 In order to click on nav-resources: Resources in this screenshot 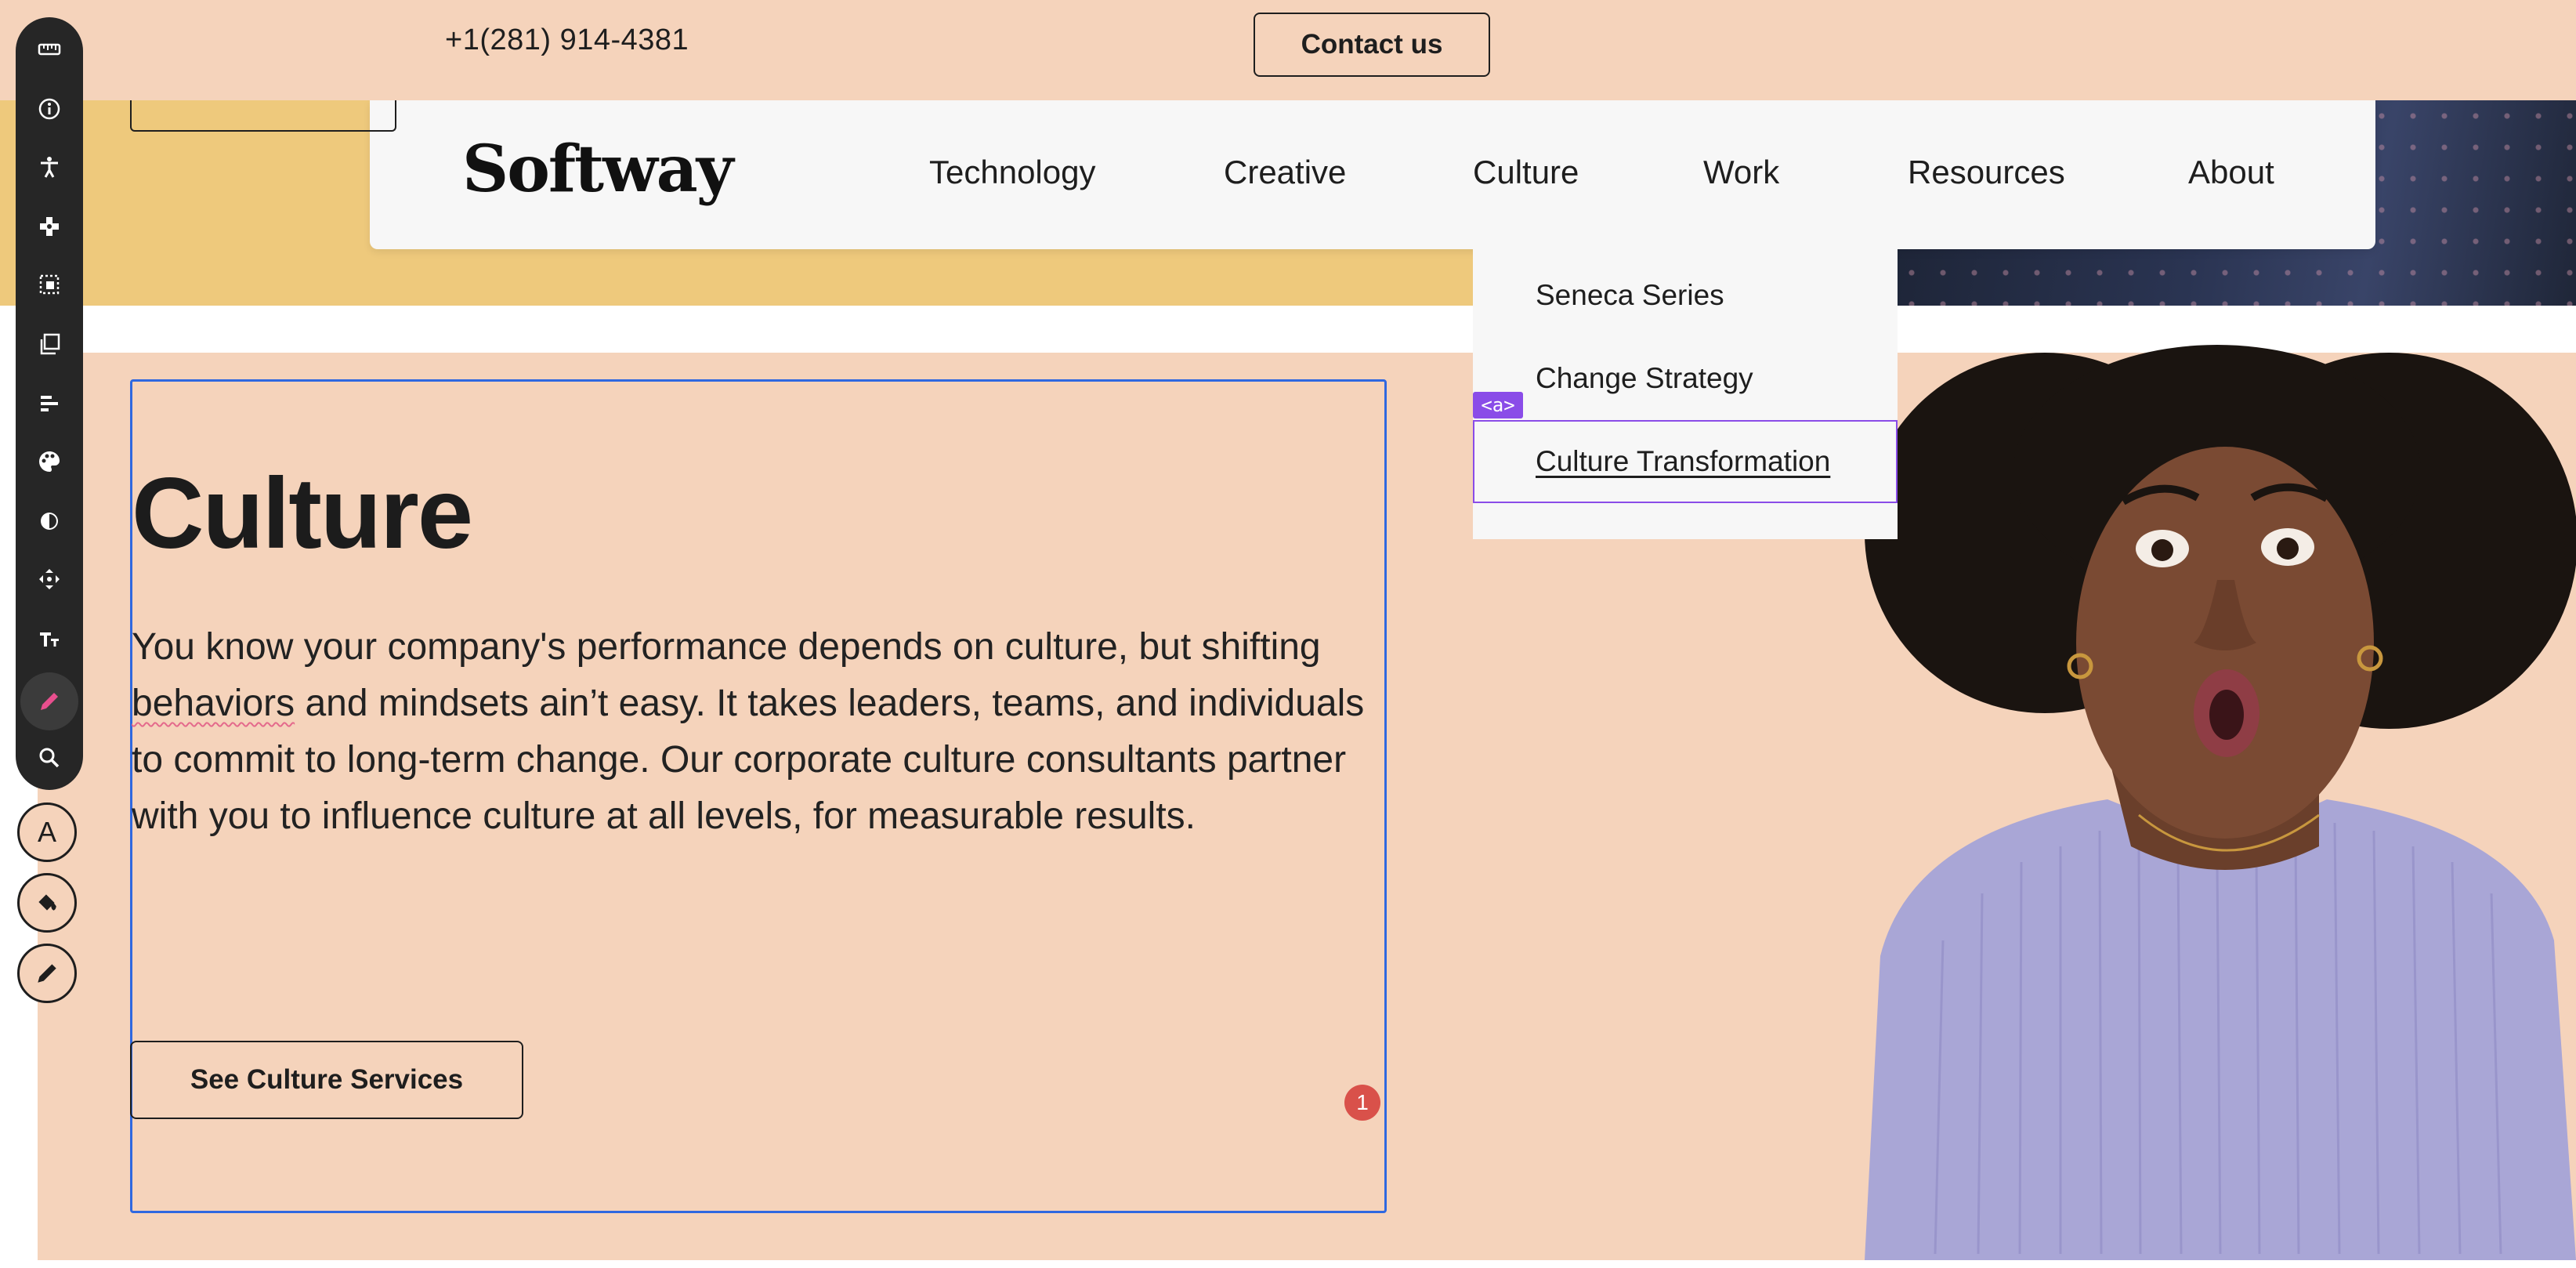, I will do `click(1986, 173)`.